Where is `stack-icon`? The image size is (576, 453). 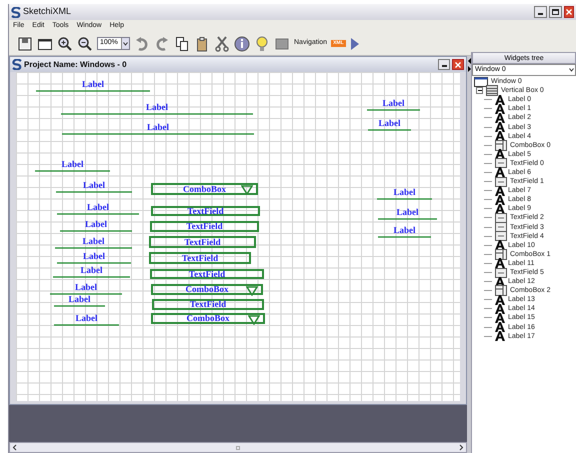 stack-icon is located at coordinates (492, 90).